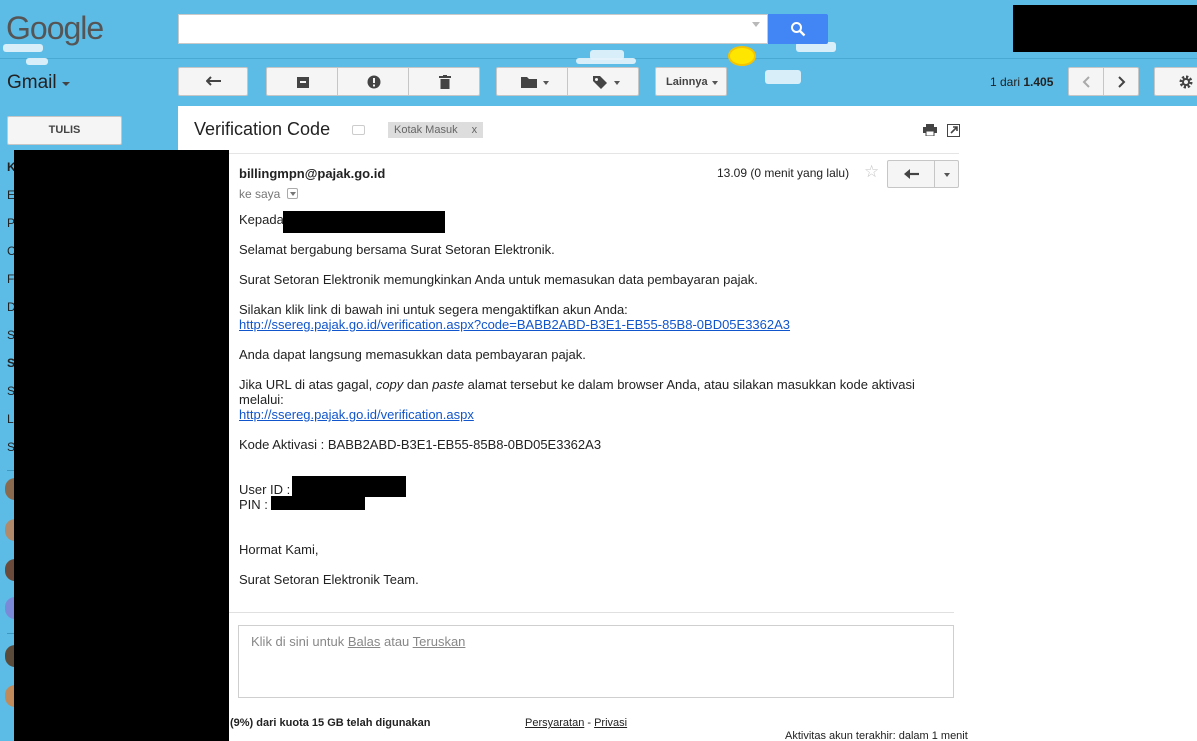 The image size is (1197, 741). I want to click on chevron-left-icon, so click(1086, 82).